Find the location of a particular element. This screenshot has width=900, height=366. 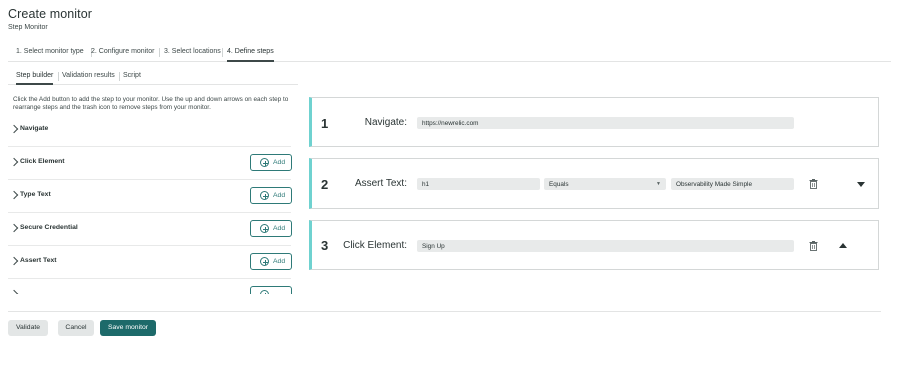

add-button is located at coordinates (271, 290).